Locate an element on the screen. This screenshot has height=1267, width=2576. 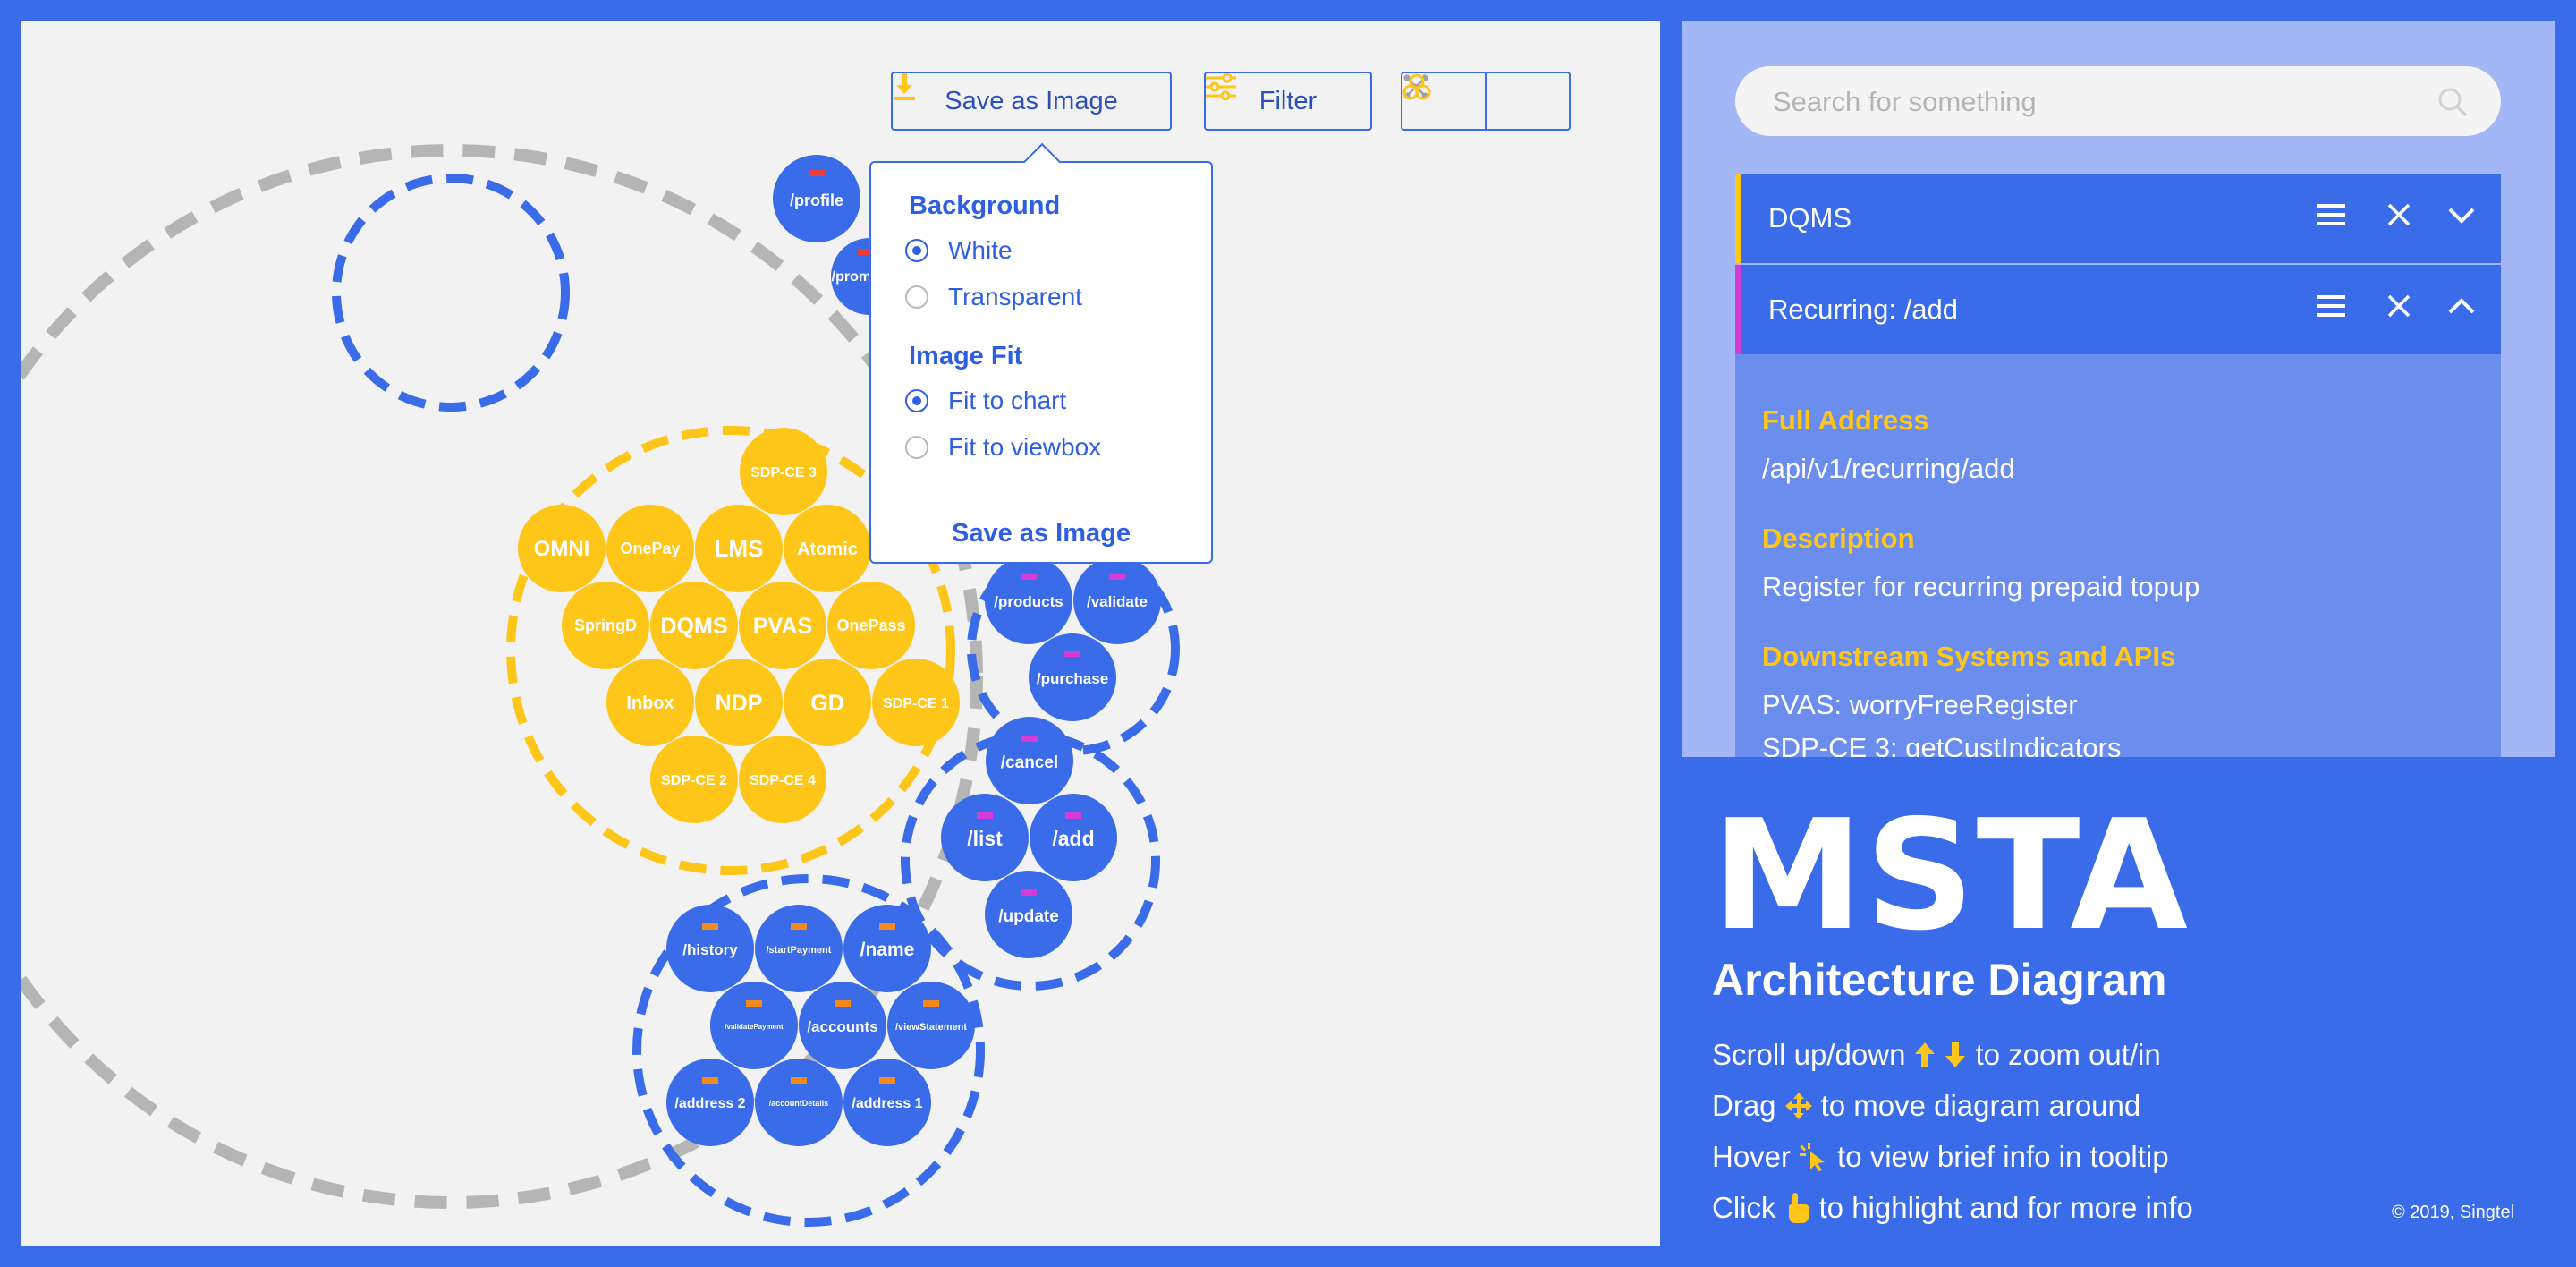
node-history: /history is located at coordinates (710, 948).